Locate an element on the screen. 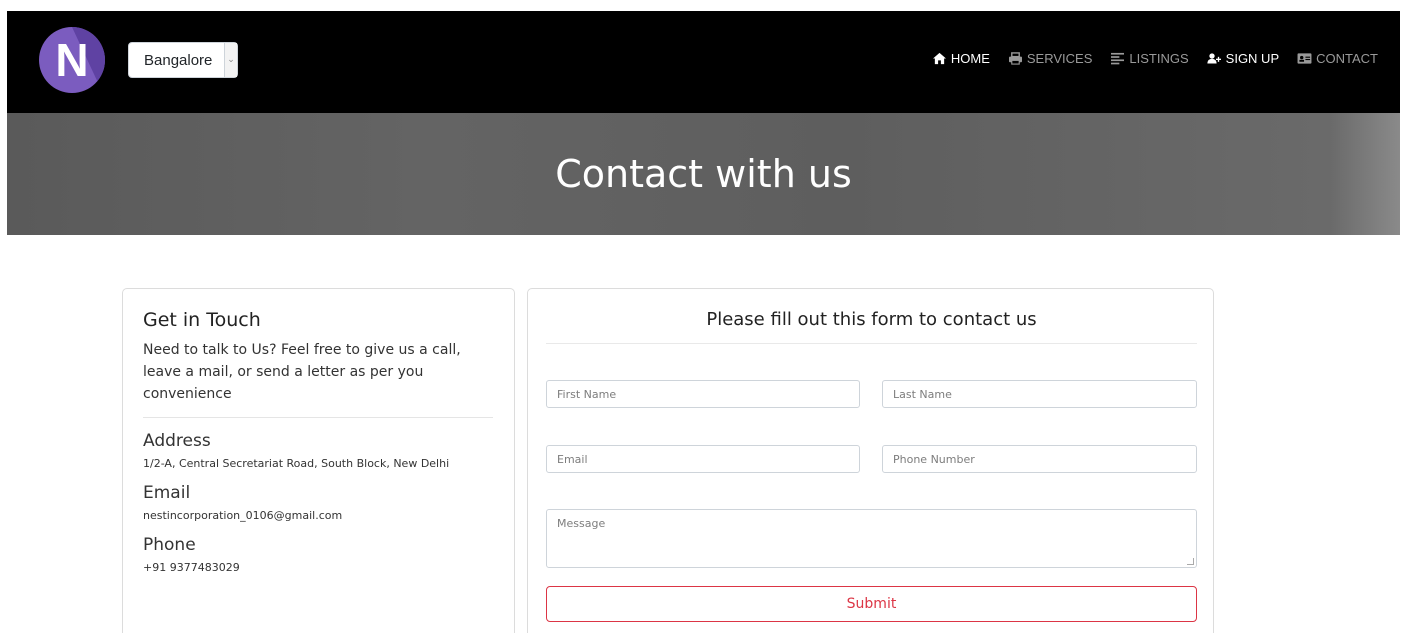 This screenshot has width=1407, height=633. submit-button: Submit is located at coordinates (871, 604).